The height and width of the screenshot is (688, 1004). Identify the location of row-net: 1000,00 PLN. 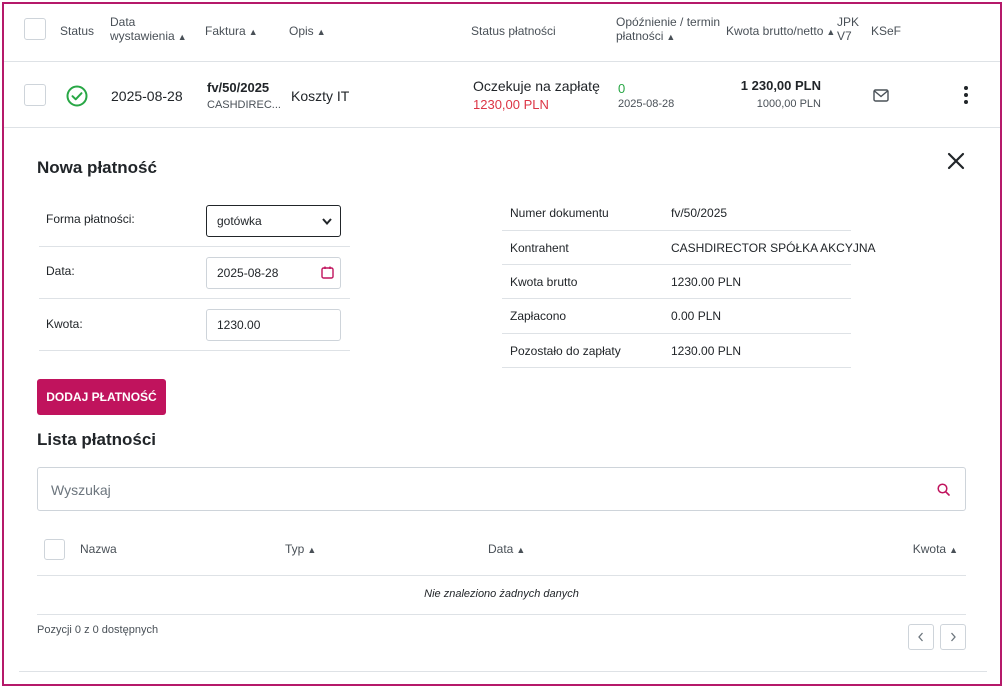
(788, 104).